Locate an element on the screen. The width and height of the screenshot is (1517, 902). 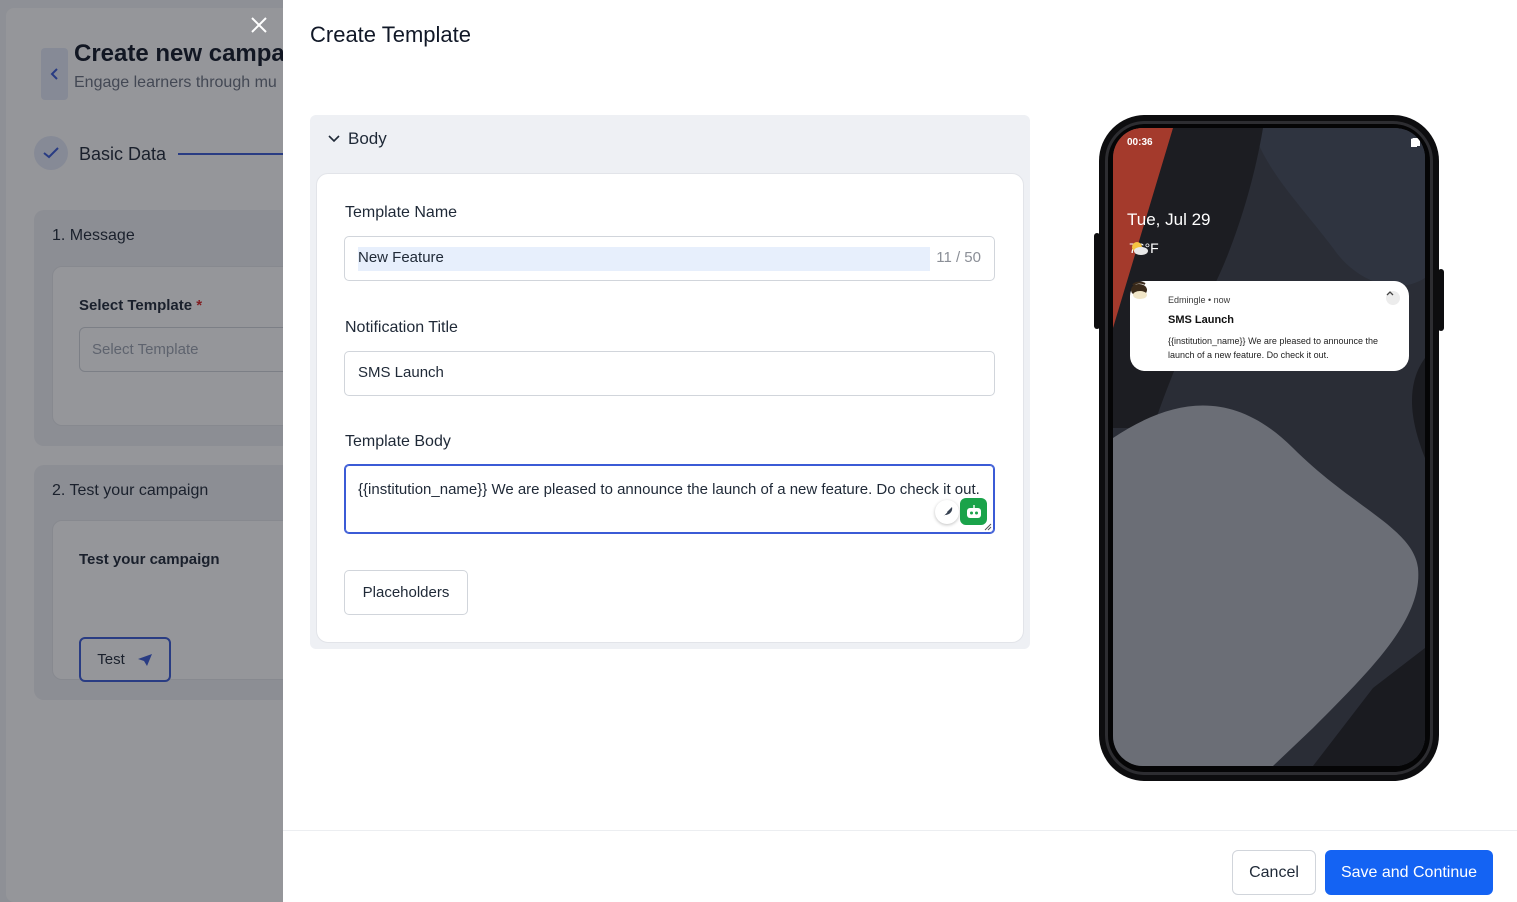
character-counter: 11 / 50 is located at coordinates (958, 257).